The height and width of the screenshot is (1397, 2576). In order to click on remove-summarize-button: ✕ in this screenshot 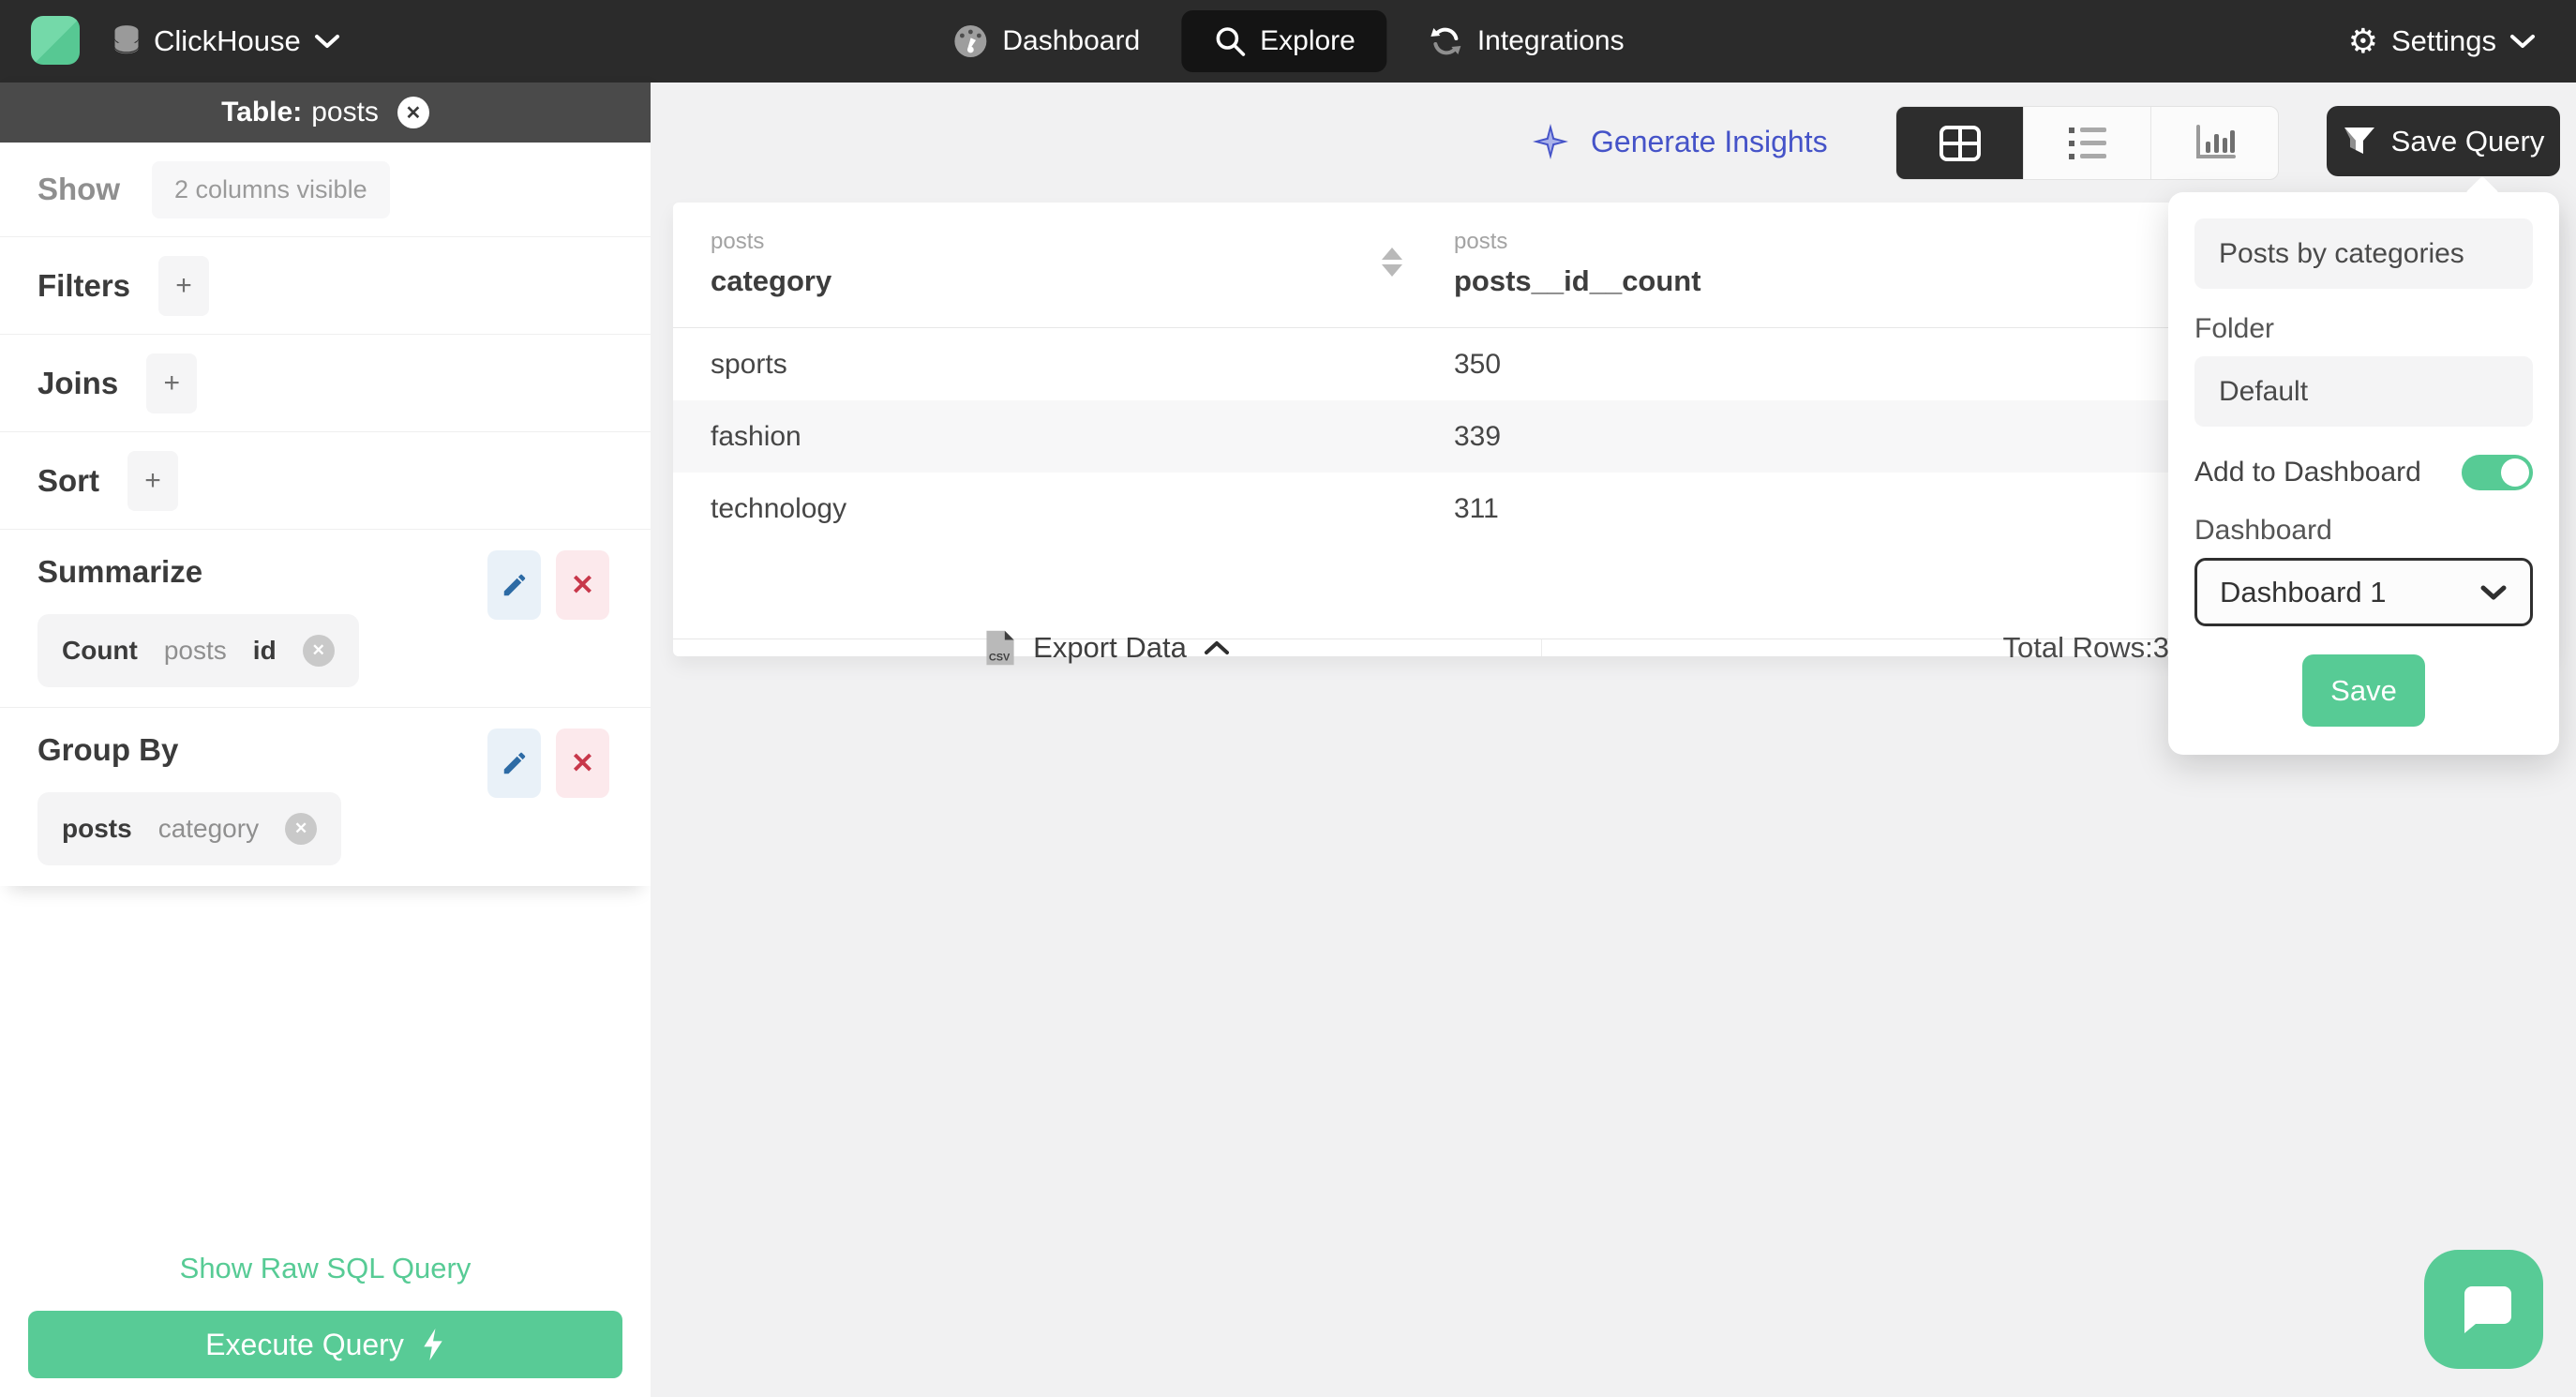, I will do `click(582, 585)`.